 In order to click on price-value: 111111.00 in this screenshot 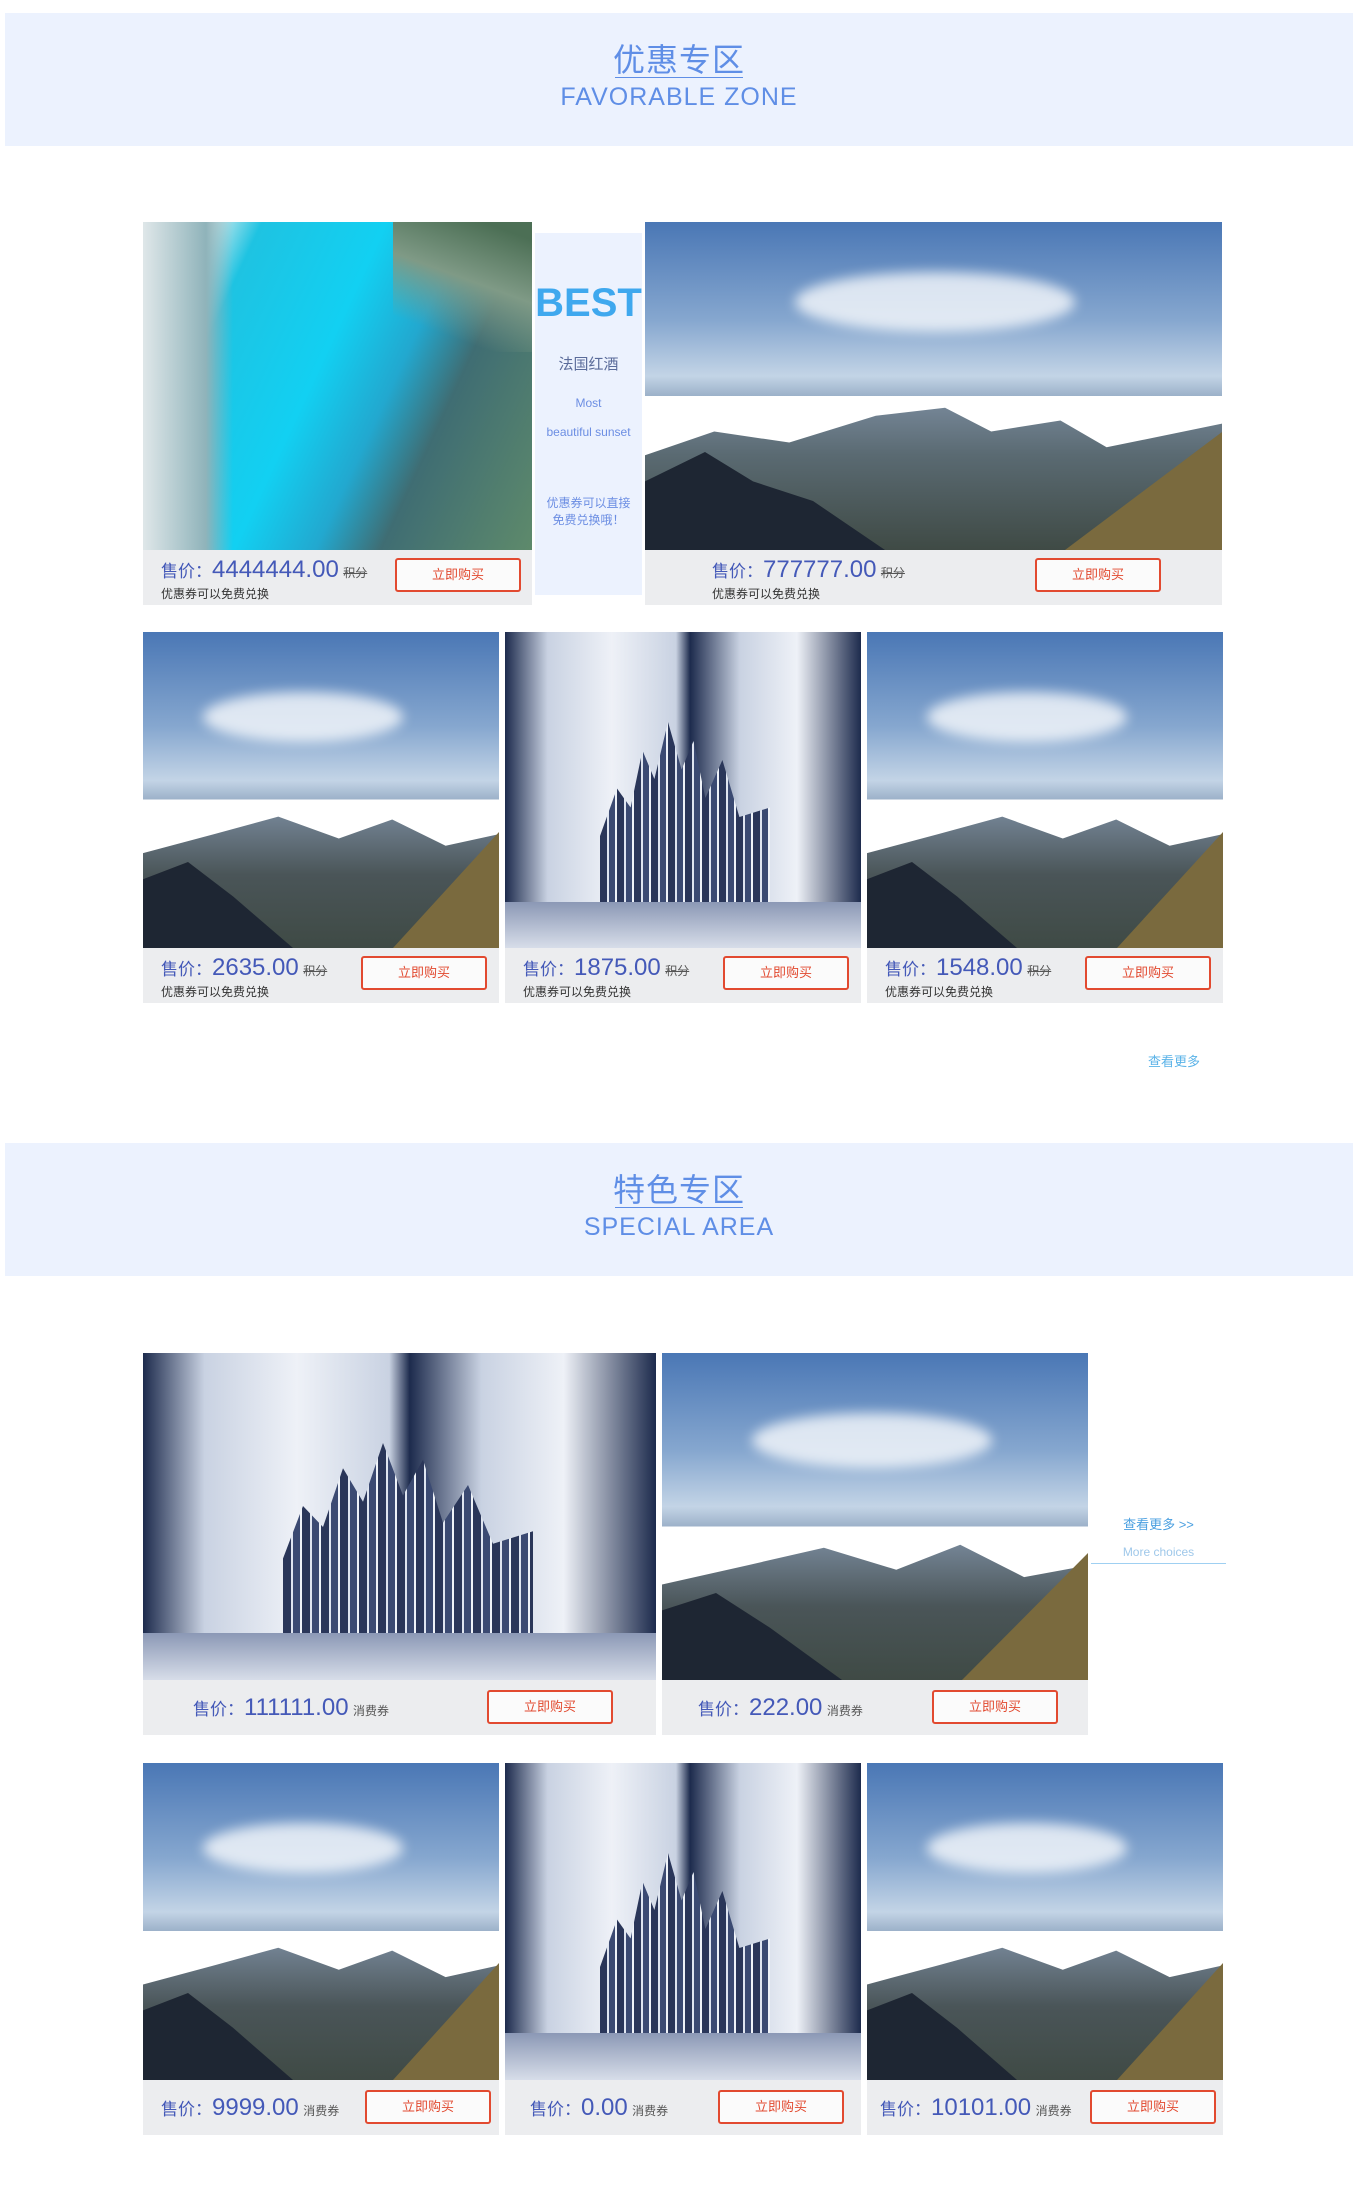, I will do `click(296, 1707)`.